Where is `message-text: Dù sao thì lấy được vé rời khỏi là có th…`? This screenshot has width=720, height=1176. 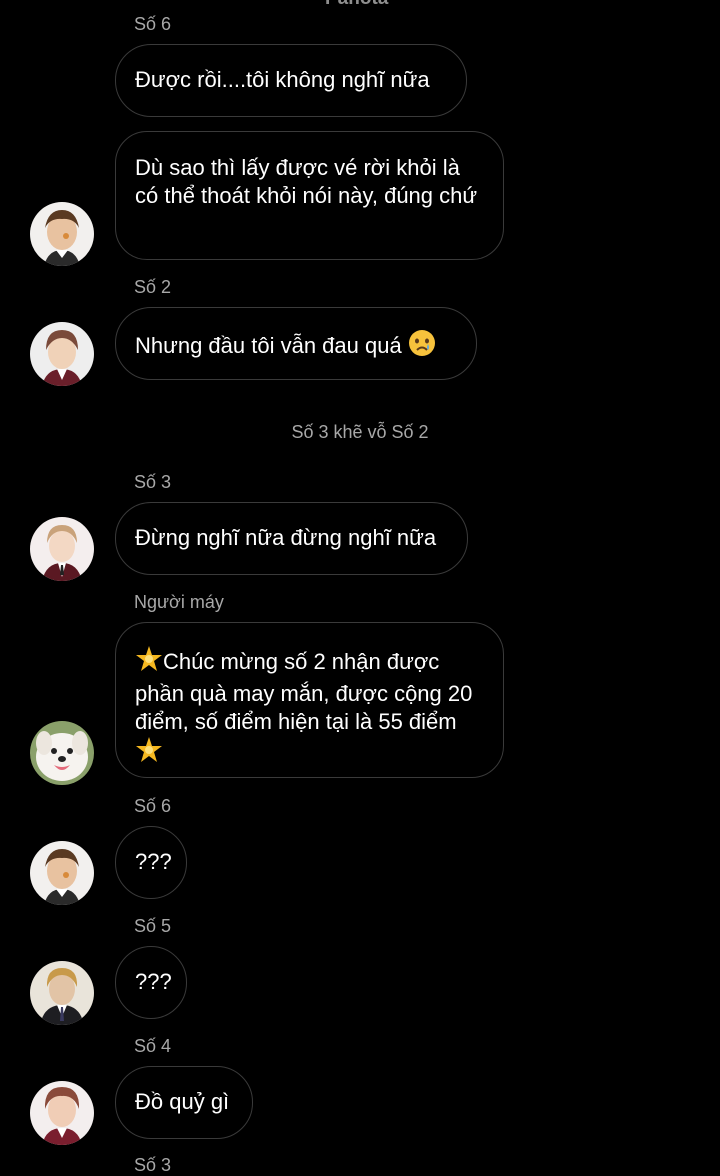 message-text: Dù sao thì lấy được vé rời khỏi là có th… is located at coordinates (306, 181).